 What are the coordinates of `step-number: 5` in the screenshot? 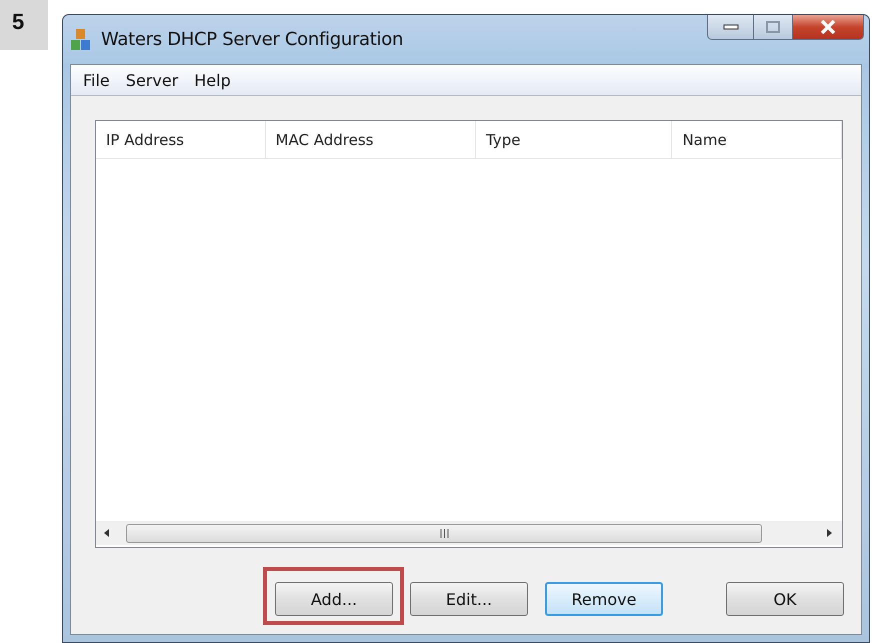 It's located at (18, 21).